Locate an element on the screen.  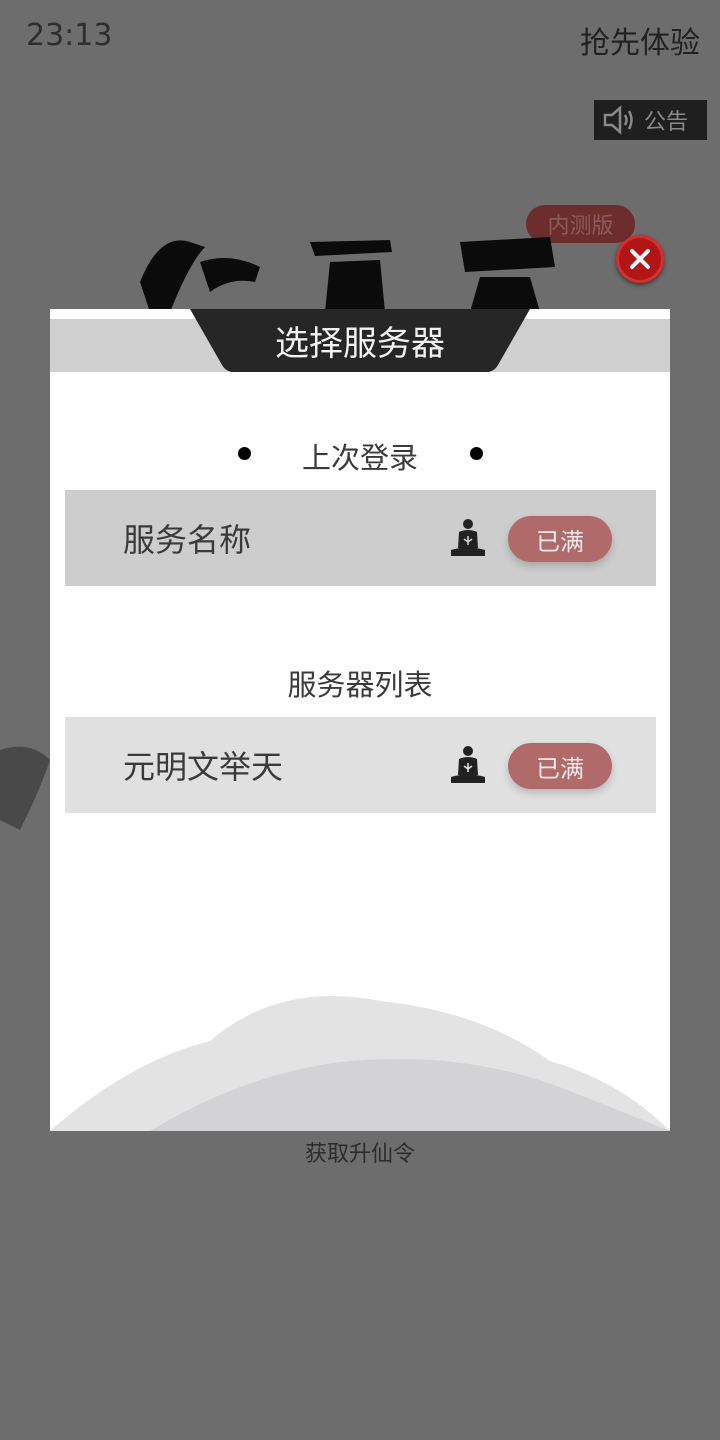
early-access-label: 抢先体验 is located at coordinates (640, 40).